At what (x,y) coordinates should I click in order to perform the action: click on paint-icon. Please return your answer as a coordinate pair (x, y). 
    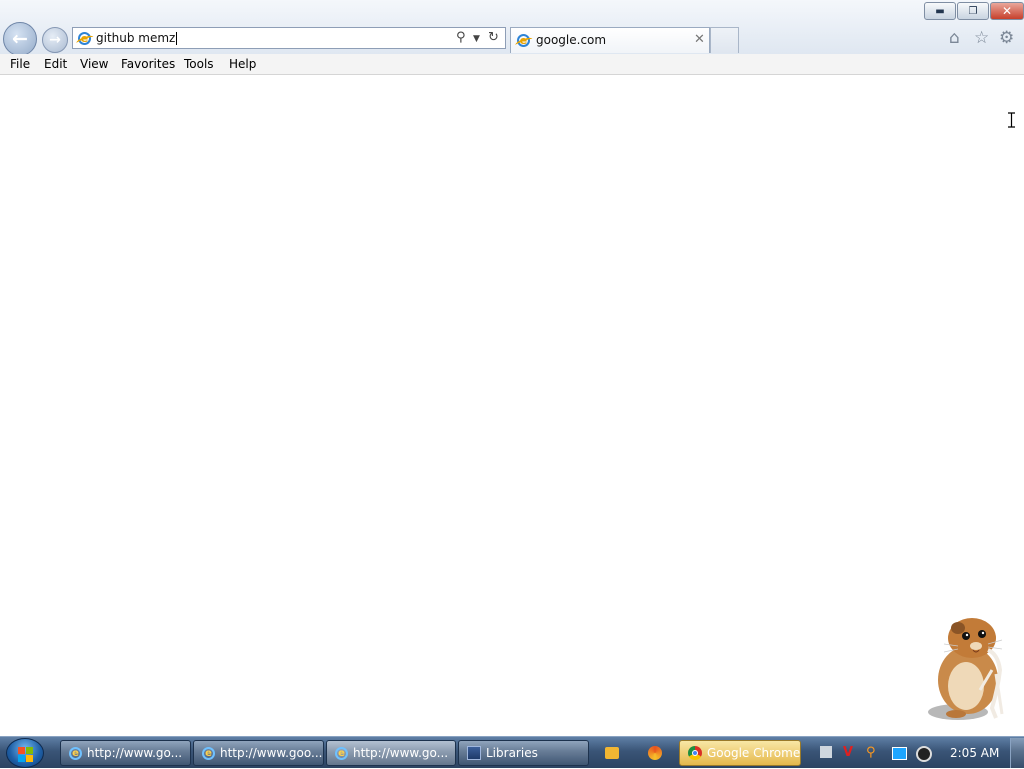
    Looking at the image, I should click on (655, 753).